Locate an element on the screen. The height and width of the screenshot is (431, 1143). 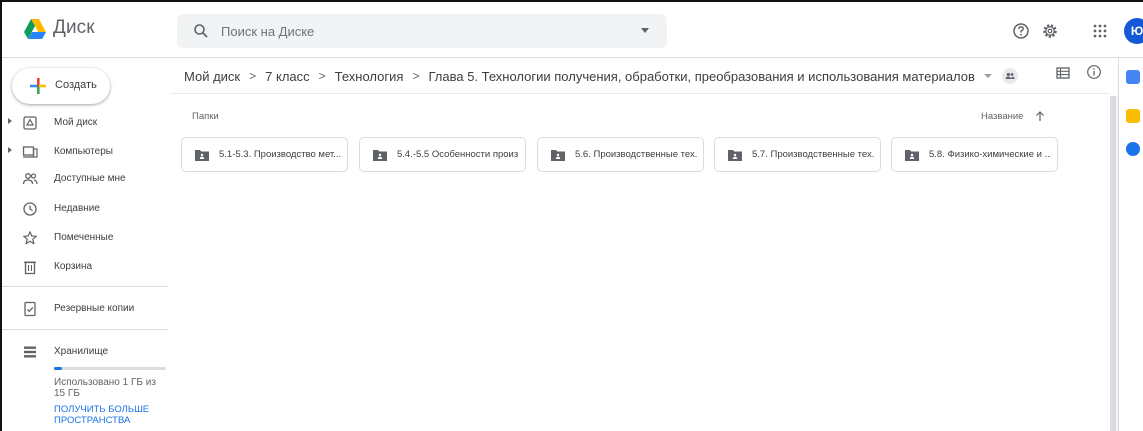
shared-people-icon is located at coordinates (30, 179).